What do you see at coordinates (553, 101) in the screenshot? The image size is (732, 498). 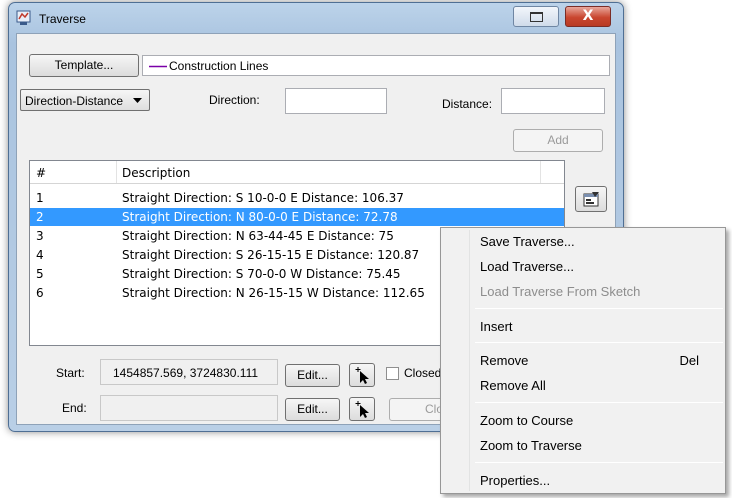 I see `distance-input` at bounding box center [553, 101].